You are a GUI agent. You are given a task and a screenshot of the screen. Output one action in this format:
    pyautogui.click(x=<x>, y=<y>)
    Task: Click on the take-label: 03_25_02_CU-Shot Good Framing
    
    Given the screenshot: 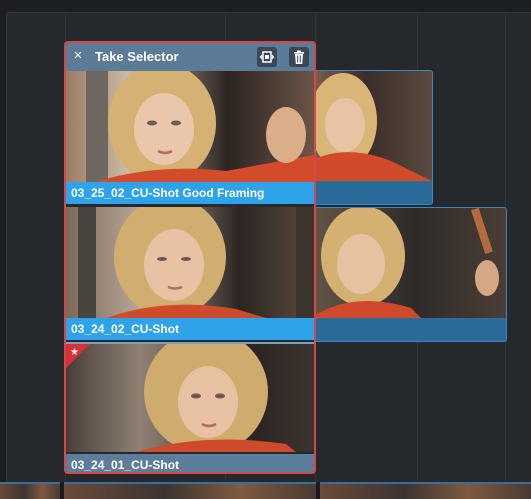 What is the action you would take?
    pyautogui.click(x=190, y=193)
    